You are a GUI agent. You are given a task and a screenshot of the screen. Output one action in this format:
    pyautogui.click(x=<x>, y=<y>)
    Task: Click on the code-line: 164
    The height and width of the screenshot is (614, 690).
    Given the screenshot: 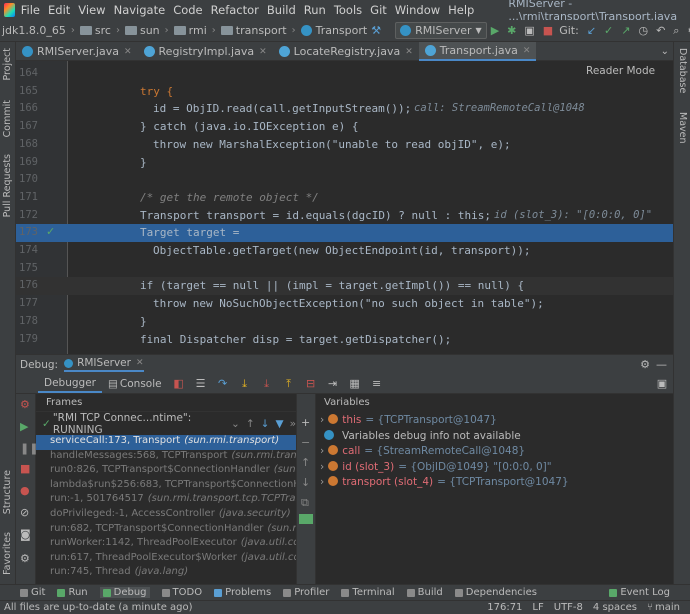 What is the action you would take?
    pyautogui.click(x=344, y=74)
    